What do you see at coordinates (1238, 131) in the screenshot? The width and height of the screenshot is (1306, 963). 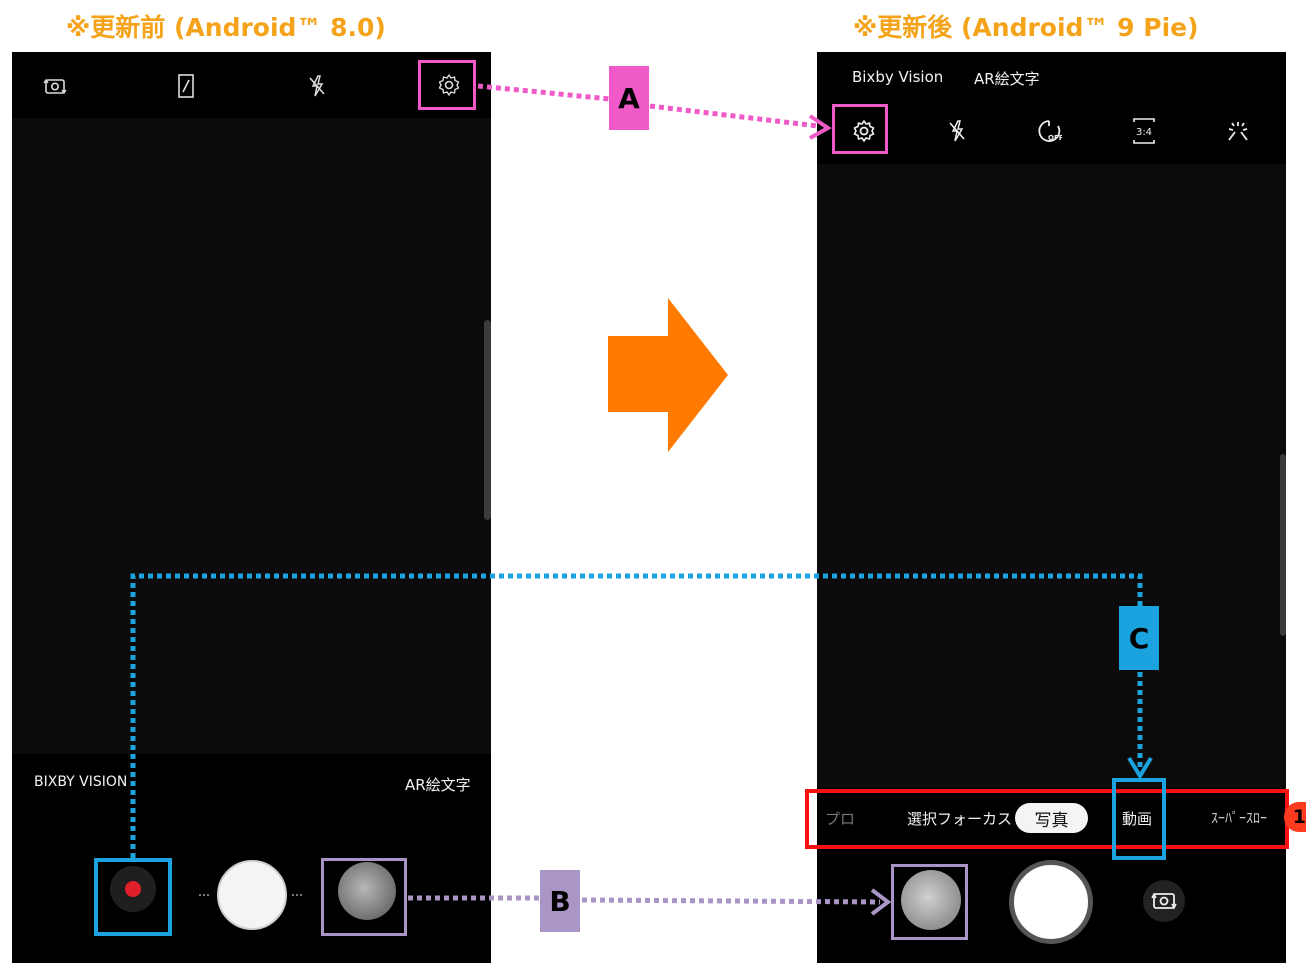 I see `effects-icon` at bounding box center [1238, 131].